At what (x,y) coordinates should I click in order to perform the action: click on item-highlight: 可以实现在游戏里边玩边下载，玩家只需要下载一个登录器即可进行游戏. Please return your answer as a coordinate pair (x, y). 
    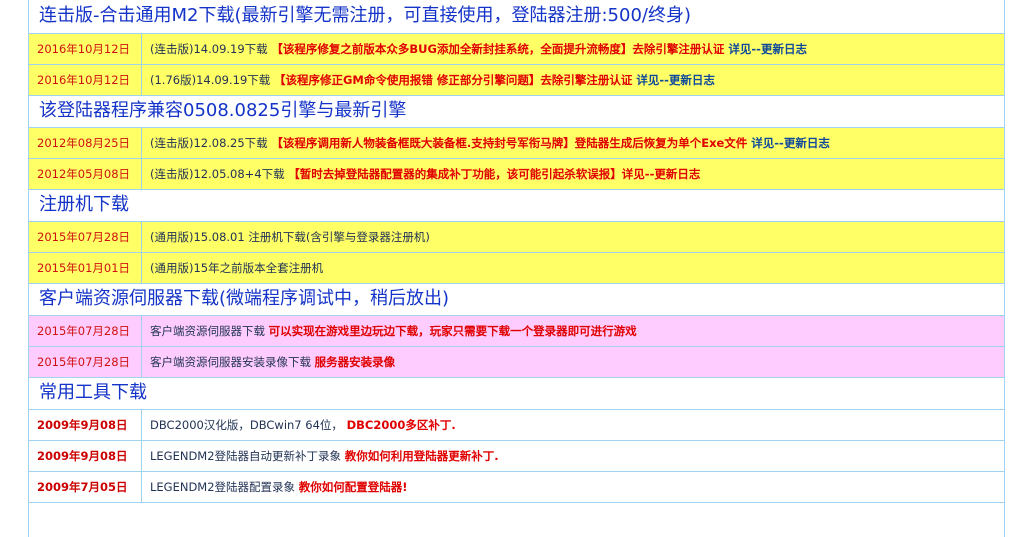
    Looking at the image, I should click on (452, 331).